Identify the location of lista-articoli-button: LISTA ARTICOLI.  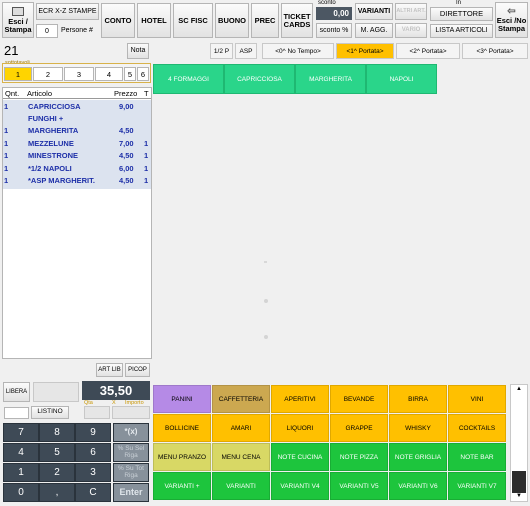
(461, 31).